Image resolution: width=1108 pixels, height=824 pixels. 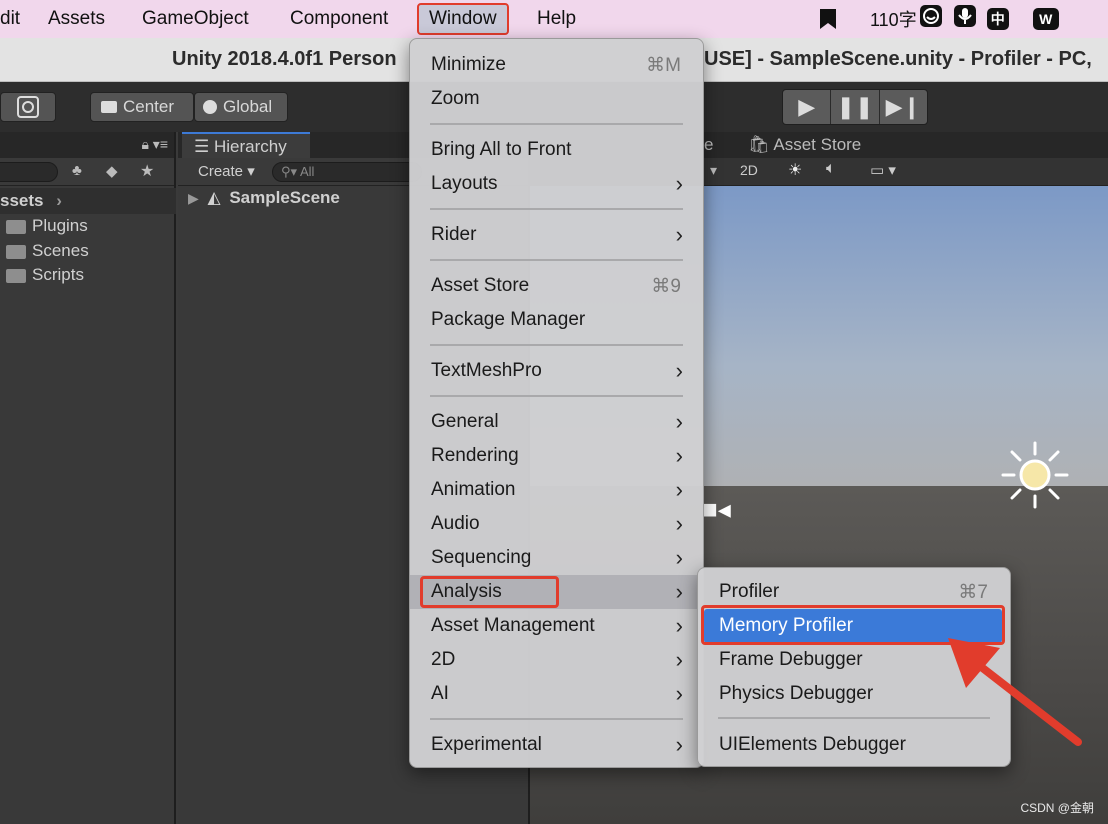 What do you see at coordinates (804, 145) in the screenshot?
I see `tab-asset-store: 🛍︎ Asset Store` at bounding box center [804, 145].